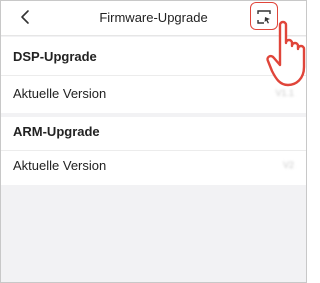  Describe the element at coordinates (60, 93) in the screenshot. I see `dsp-version-label: Aktuelle Version` at that location.